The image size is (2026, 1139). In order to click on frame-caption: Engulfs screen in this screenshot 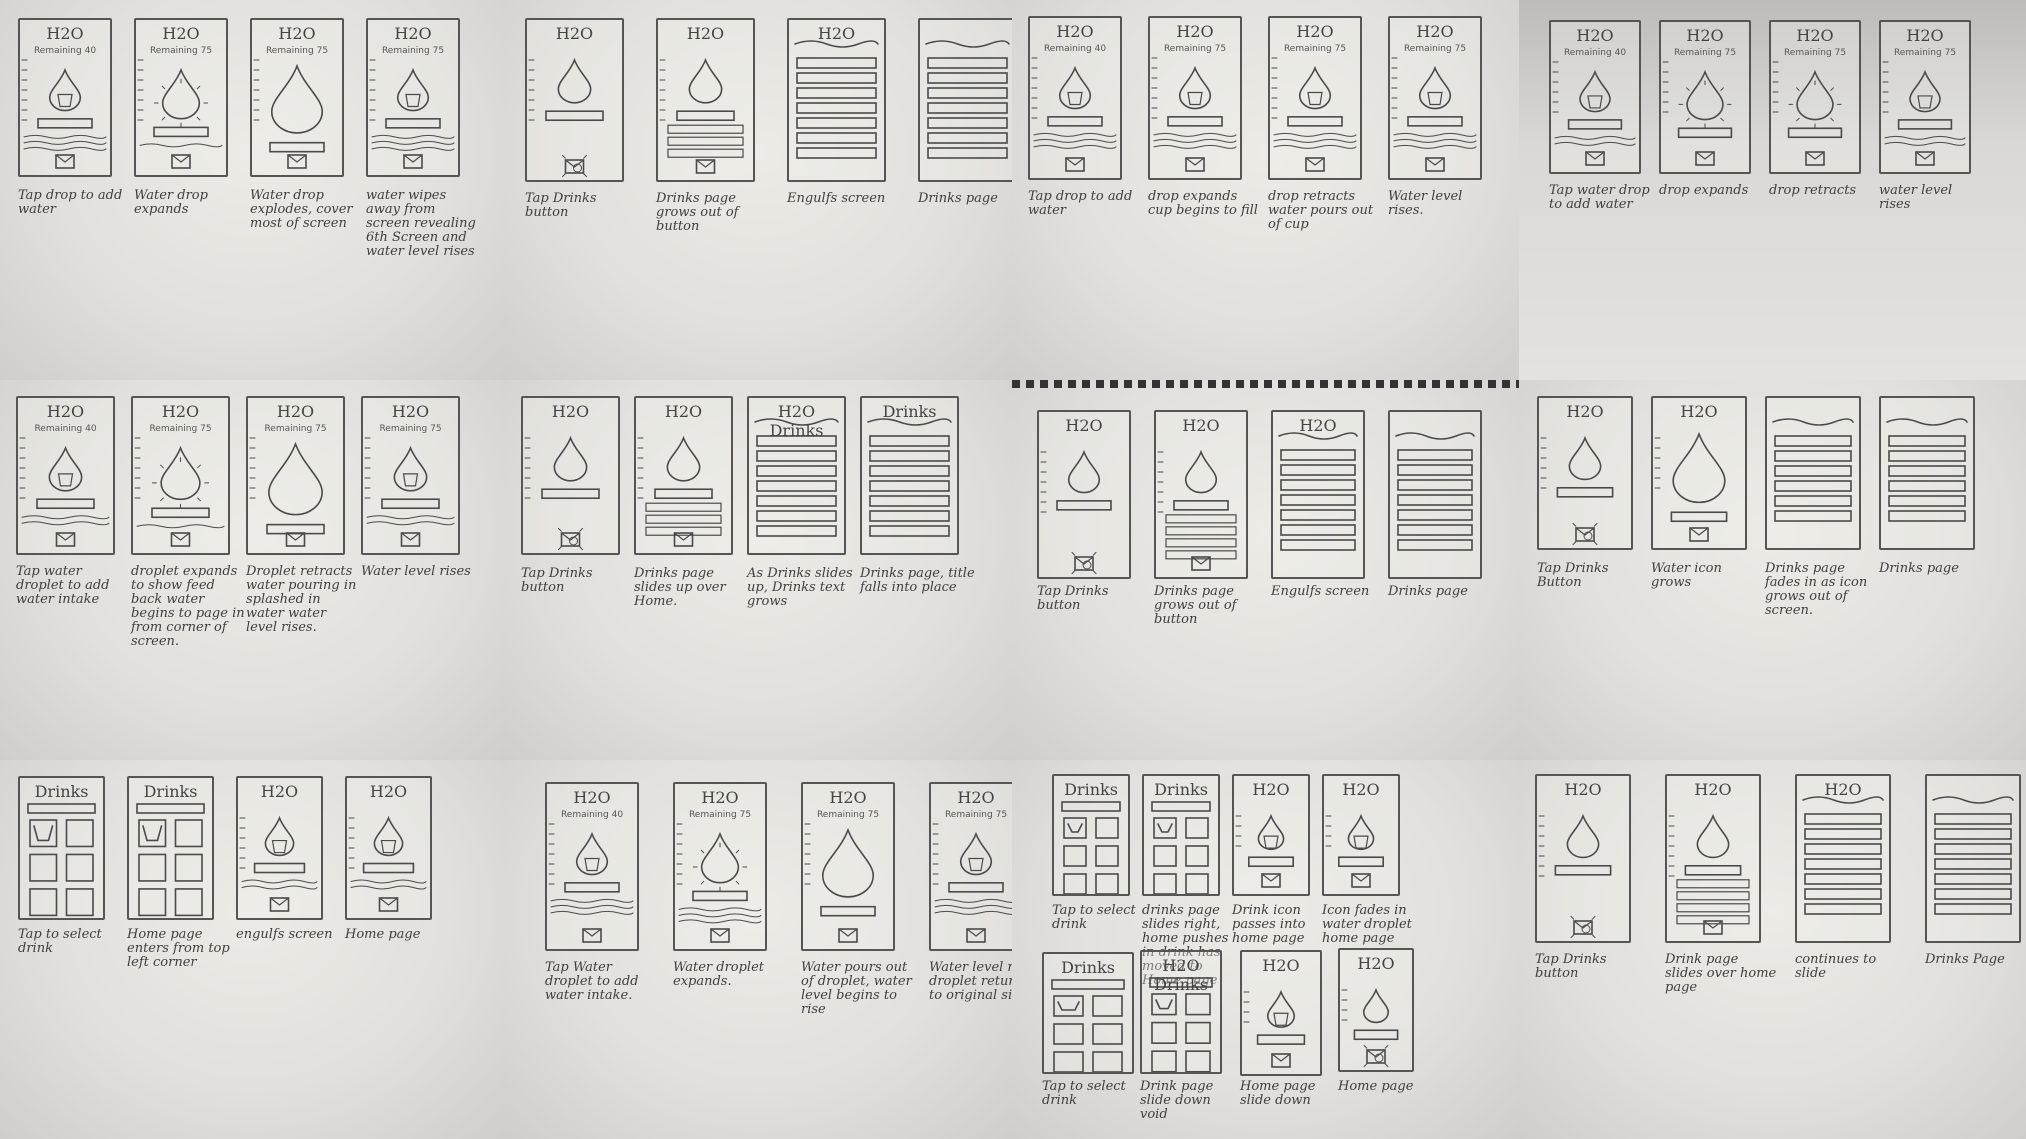, I will do `click(836, 198)`.